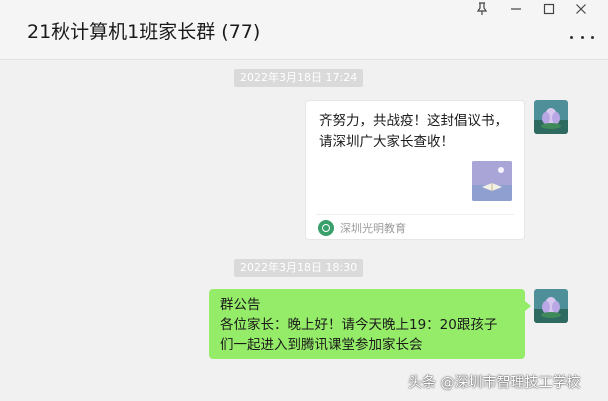 The image size is (608, 401). I want to click on link-card-source: 深圳光明教育, so click(362, 228).